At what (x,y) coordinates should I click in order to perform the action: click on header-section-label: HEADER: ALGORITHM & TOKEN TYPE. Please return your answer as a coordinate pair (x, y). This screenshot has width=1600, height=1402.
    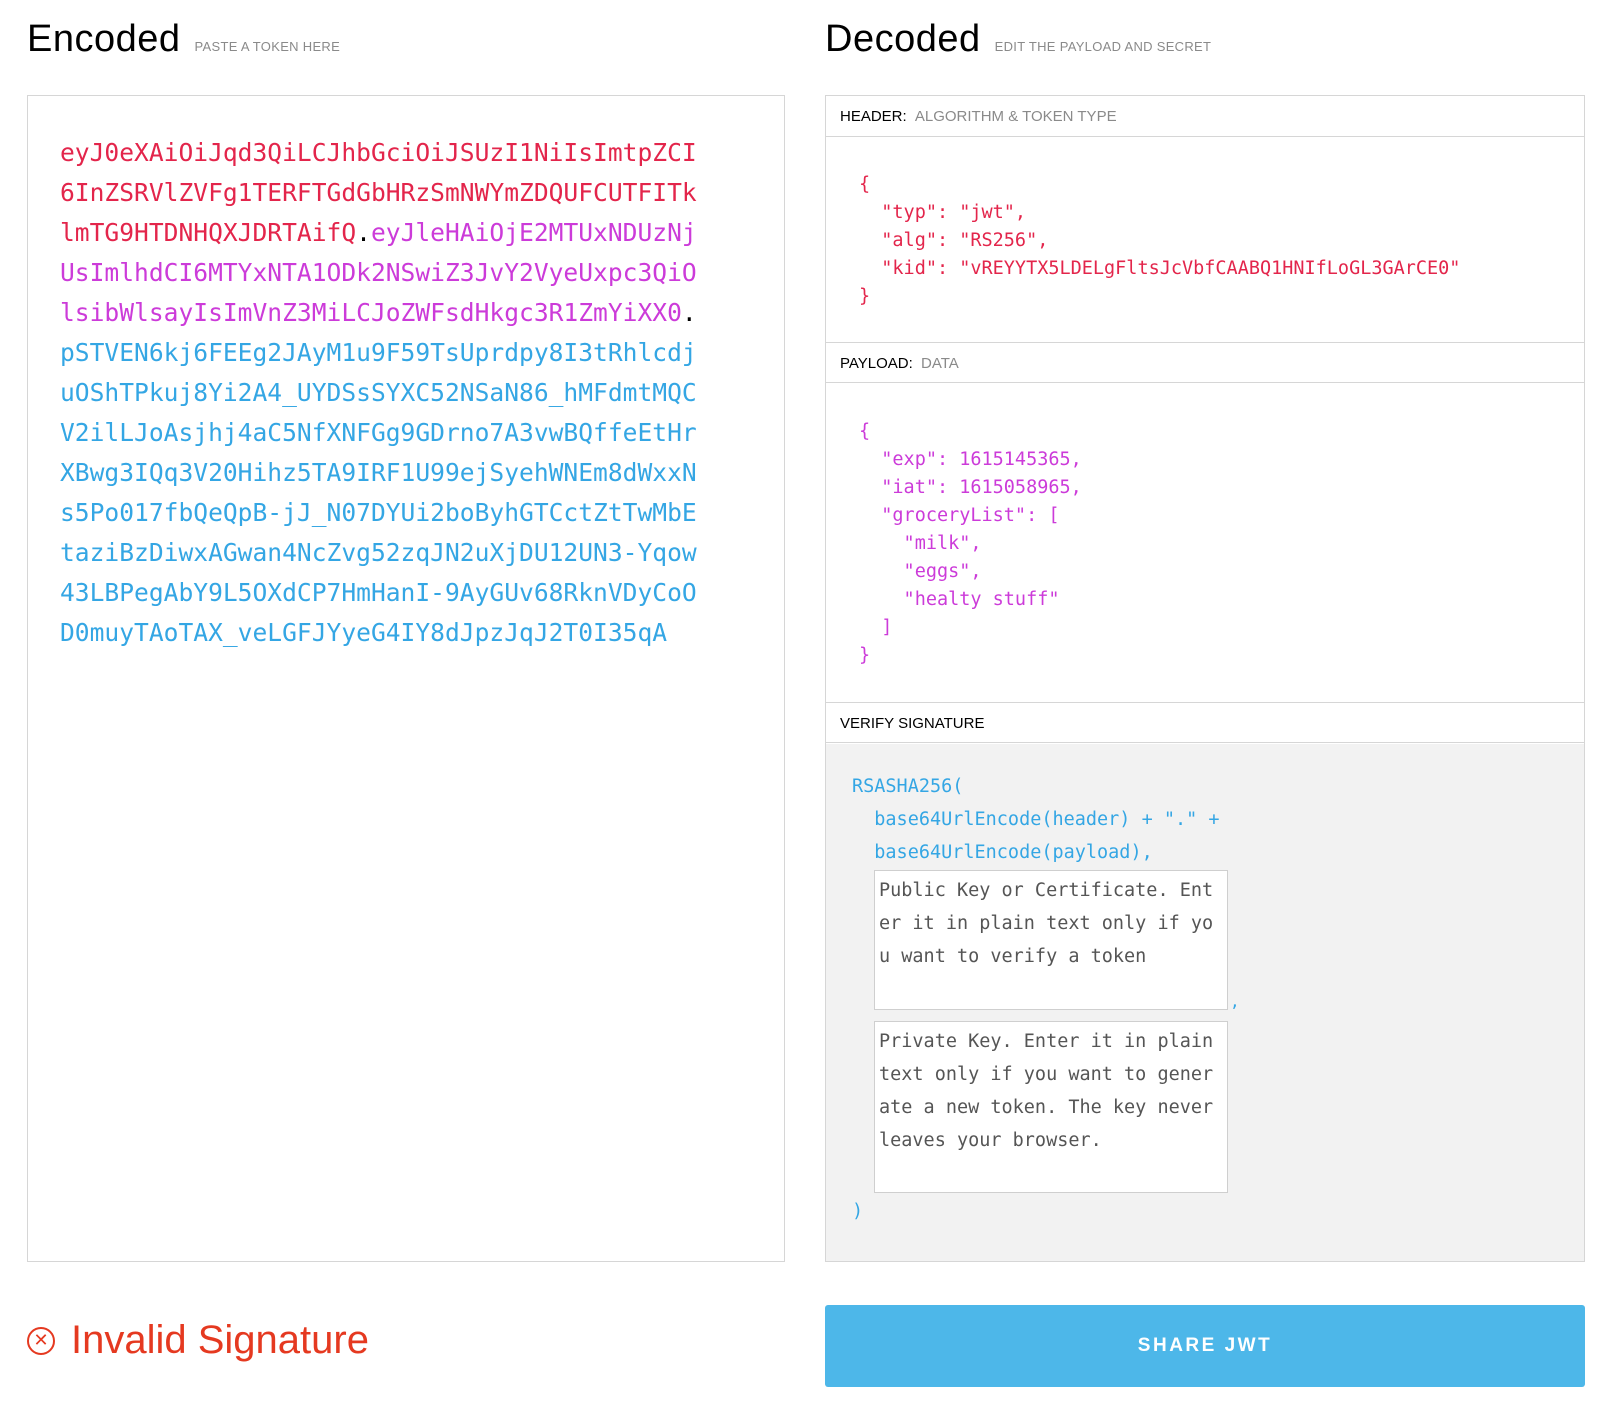
    Looking at the image, I should click on (1205, 116).